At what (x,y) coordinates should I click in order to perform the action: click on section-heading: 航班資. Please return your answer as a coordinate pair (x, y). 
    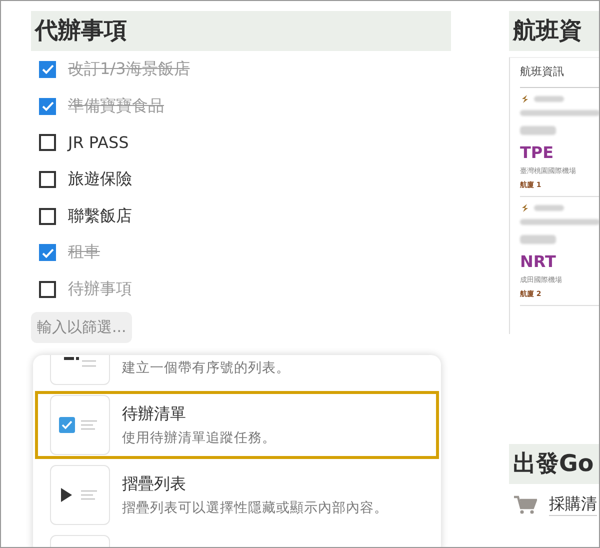
    Looking at the image, I should click on (554, 31).